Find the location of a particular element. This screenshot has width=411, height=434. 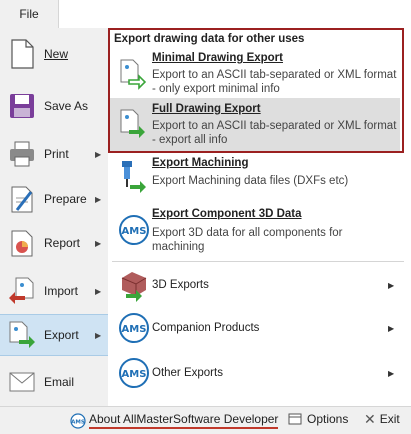

menu-item-print: Print ▶ is located at coordinates (54, 154).